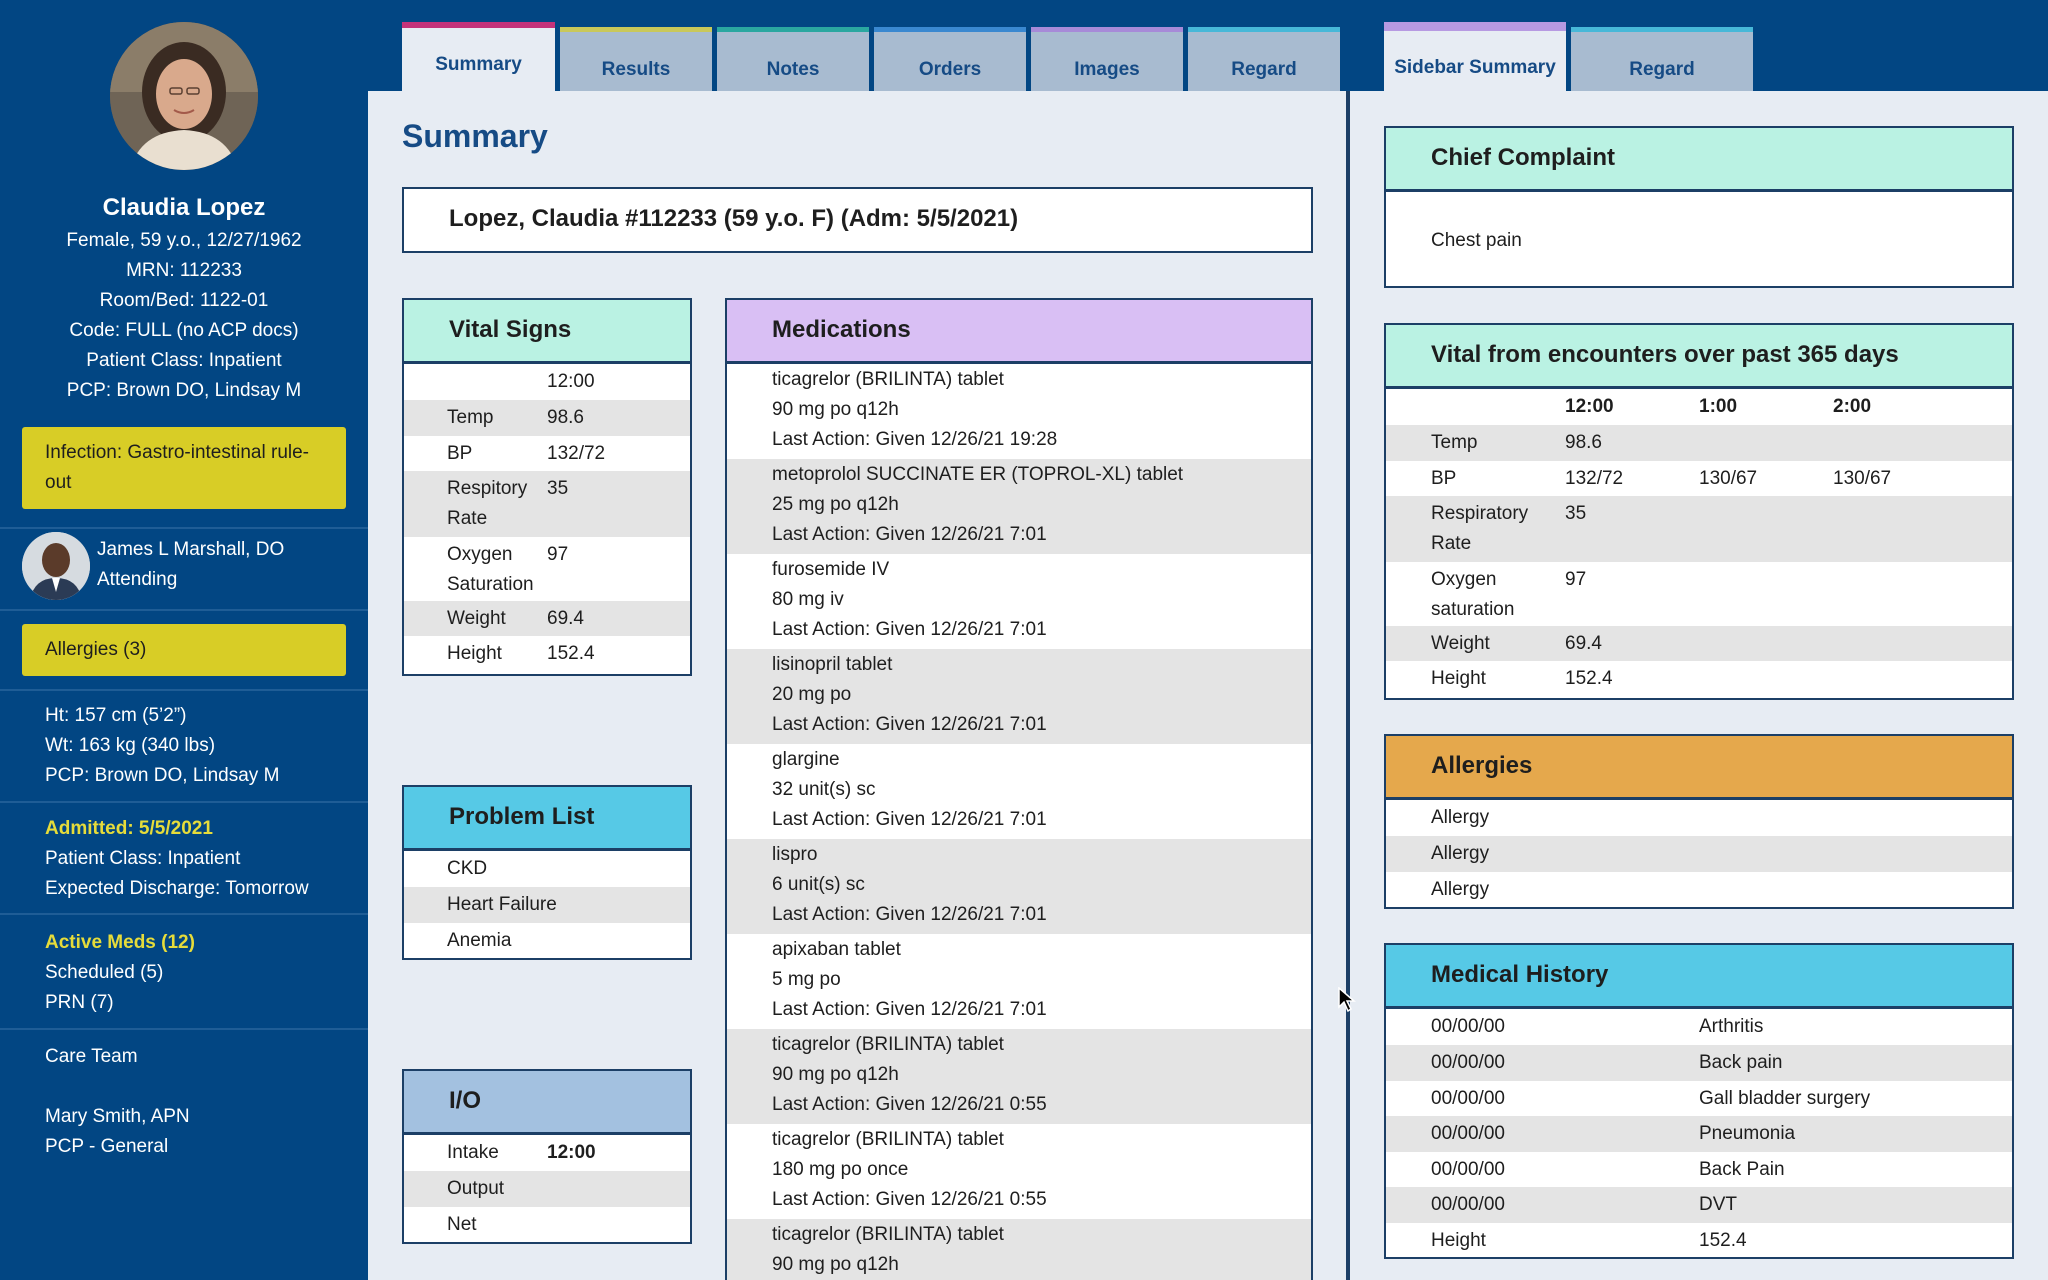 This screenshot has width=2048, height=1280. Describe the element at coordinates (117, 1117) in the screenshot. I see `care-team-member-name: Mary Smith, APN` at that location.